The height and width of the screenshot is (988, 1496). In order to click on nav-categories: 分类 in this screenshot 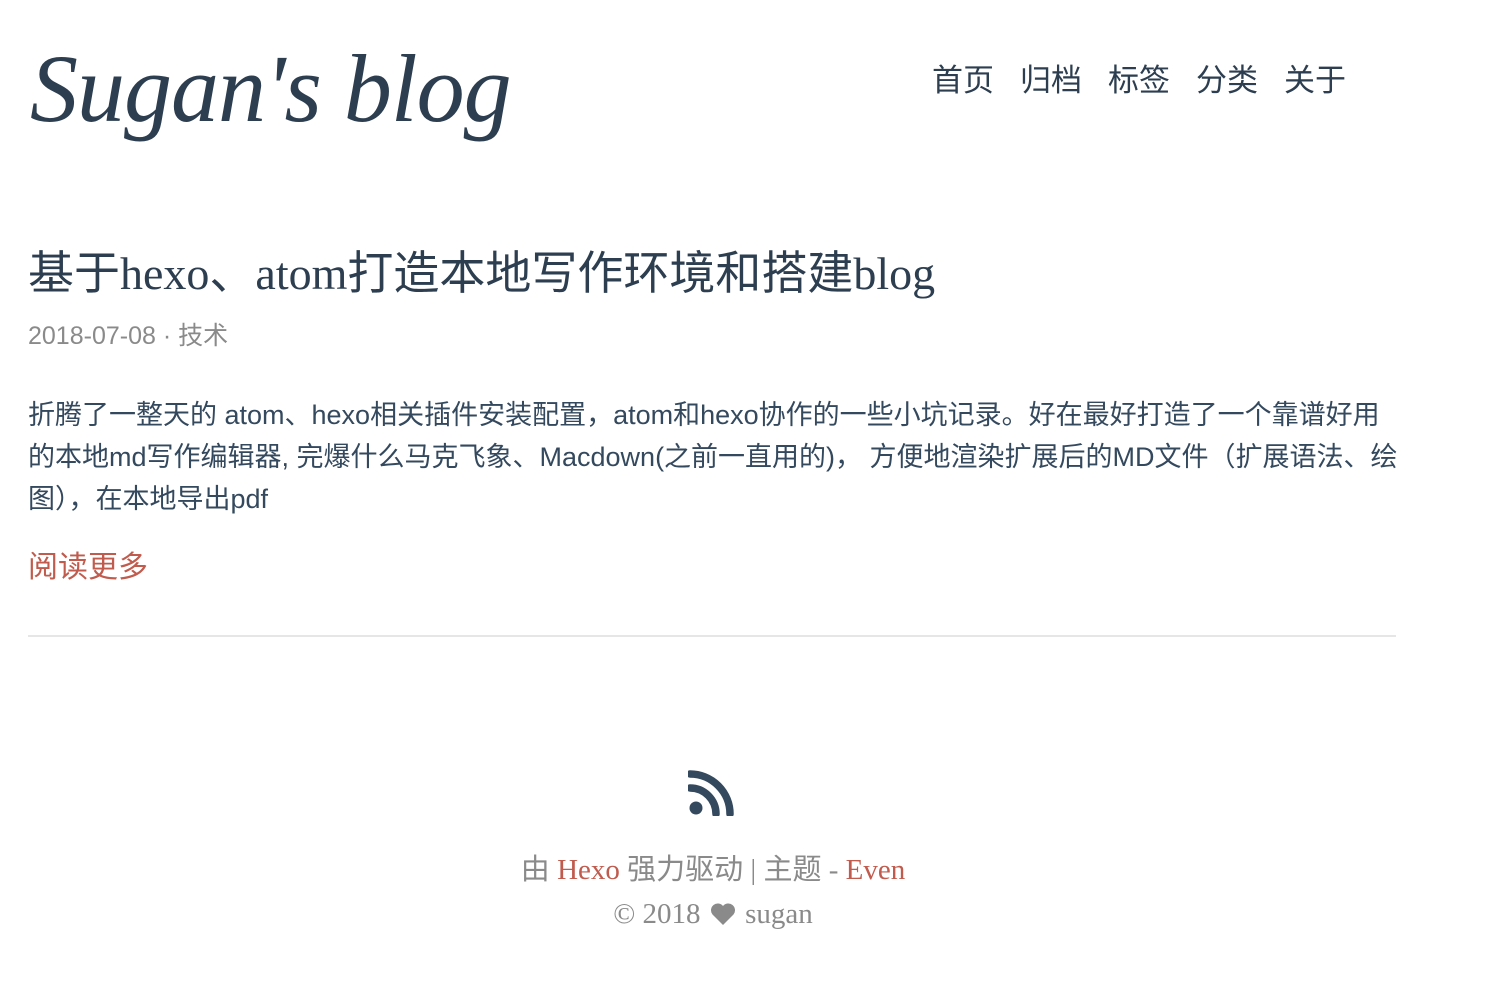, I will do `click(1227, 80)`.